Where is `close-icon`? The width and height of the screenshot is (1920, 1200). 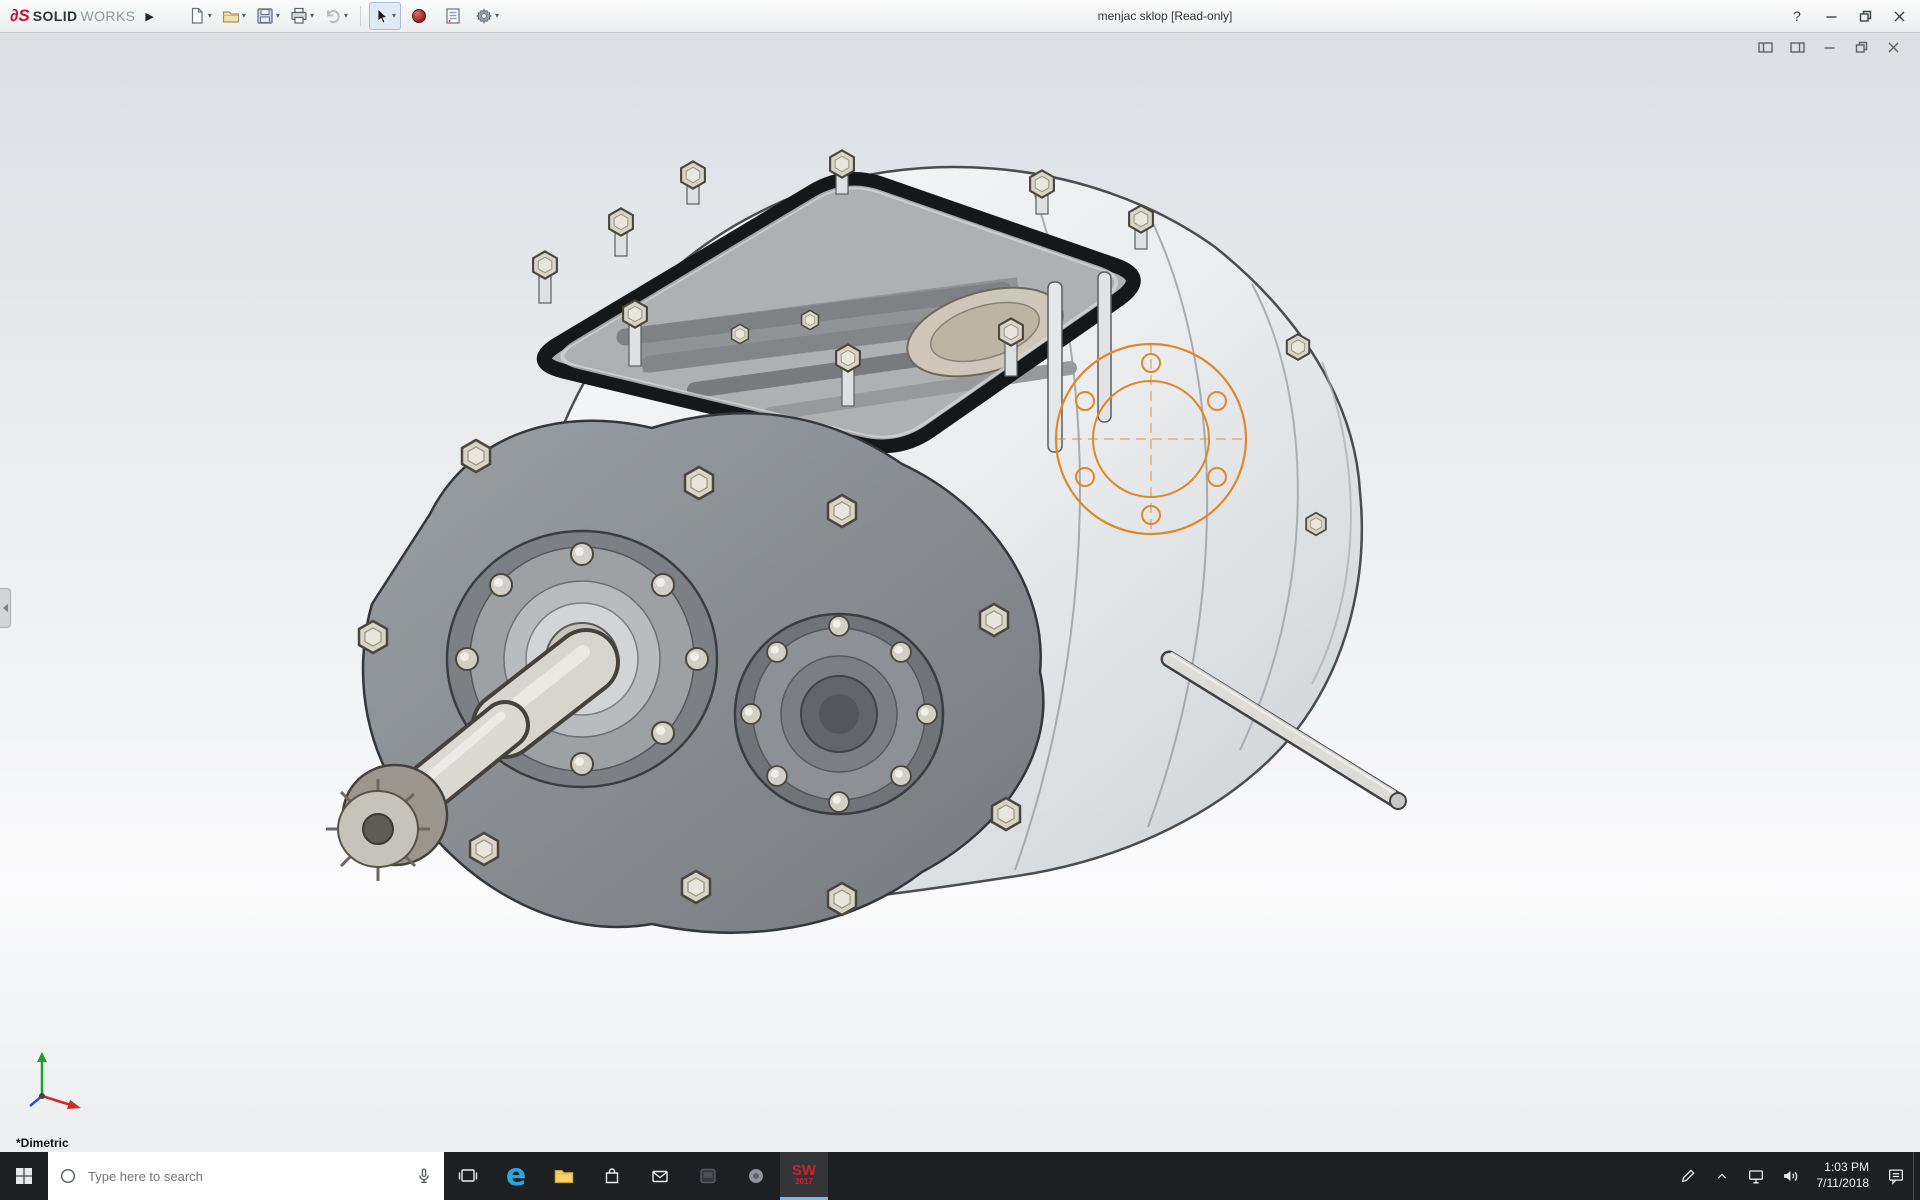 close-icon is located at coordinates (1899, 16).